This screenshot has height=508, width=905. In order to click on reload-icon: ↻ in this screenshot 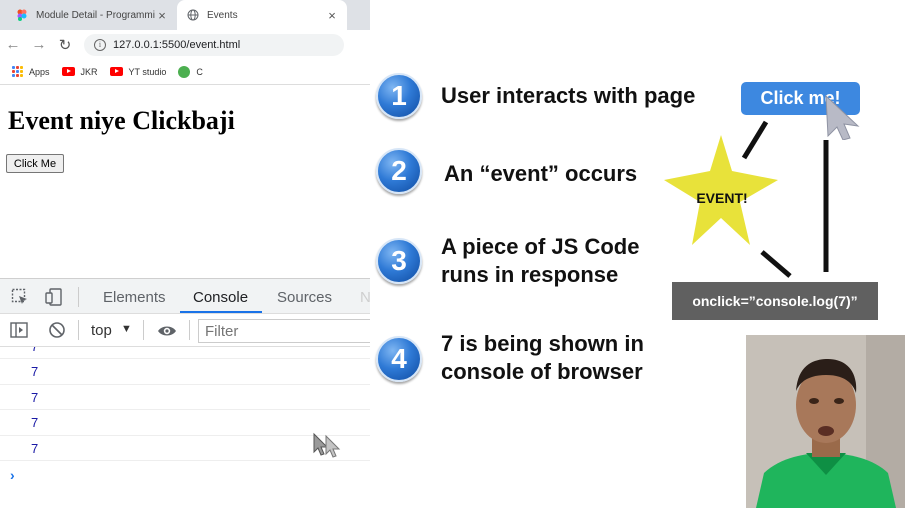, I will do `click(65, 45)`.